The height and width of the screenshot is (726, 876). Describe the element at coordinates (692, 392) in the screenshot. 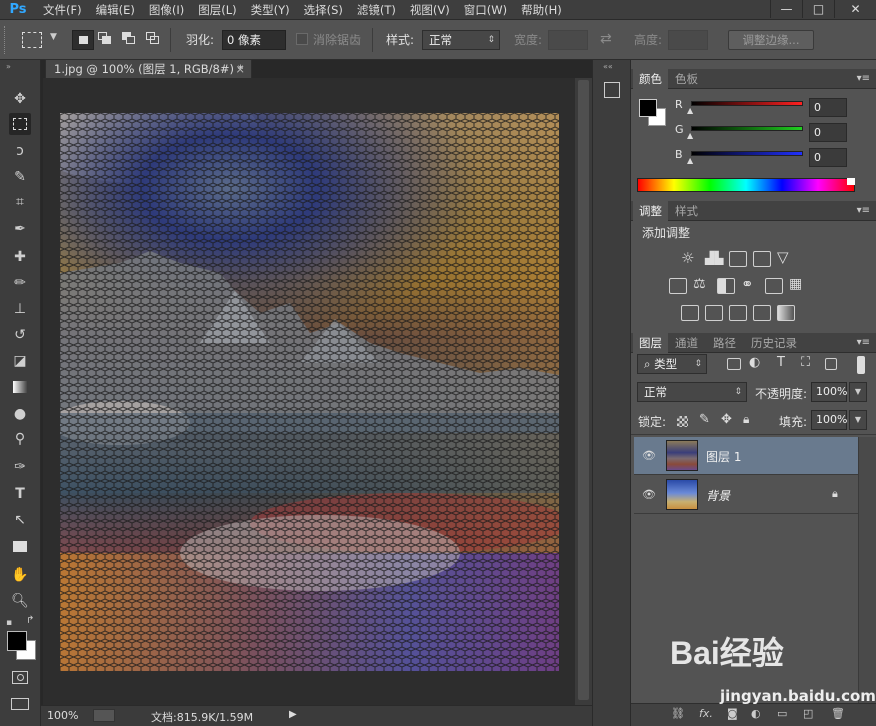

I see `blend-mode-select: 正常 ⇕` at that location.